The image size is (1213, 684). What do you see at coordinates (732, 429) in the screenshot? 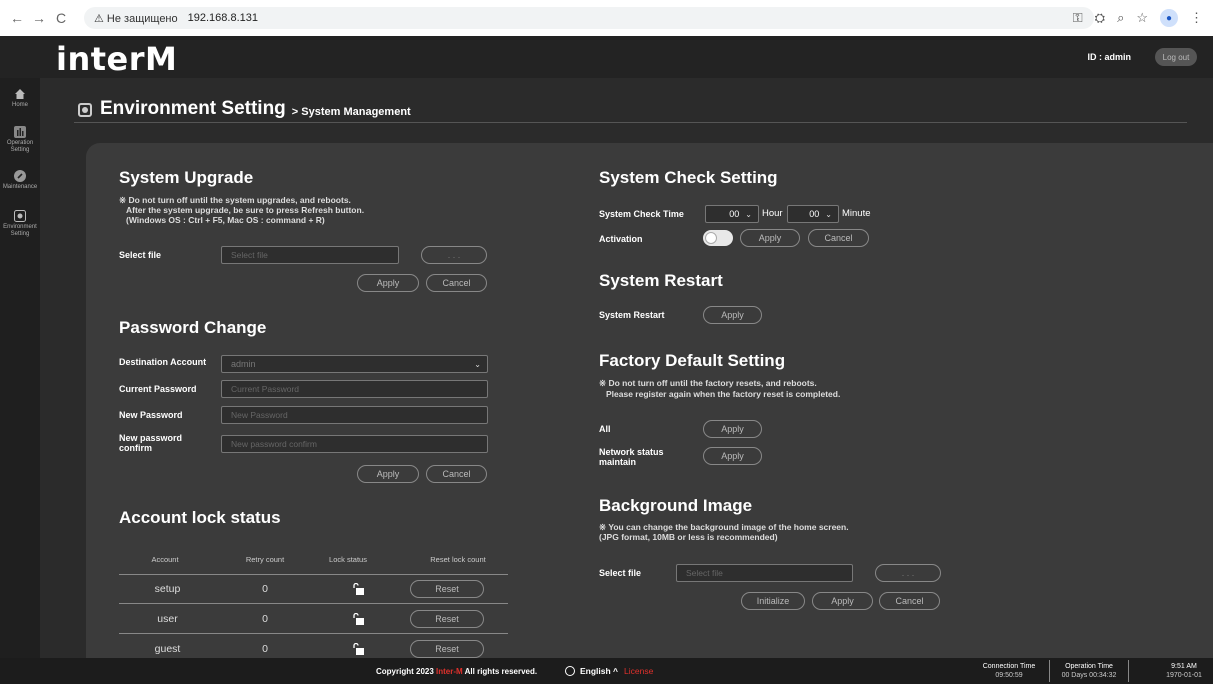
I see `factory-all-apply-button: Apply` at bounding box center [732, 429].